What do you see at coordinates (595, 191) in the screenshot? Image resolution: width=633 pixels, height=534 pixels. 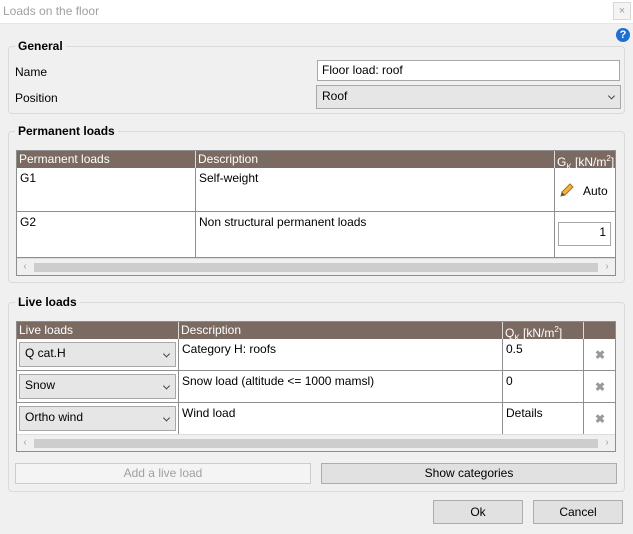 I see `value-auto: Auto` at bounding box center [595, 191].